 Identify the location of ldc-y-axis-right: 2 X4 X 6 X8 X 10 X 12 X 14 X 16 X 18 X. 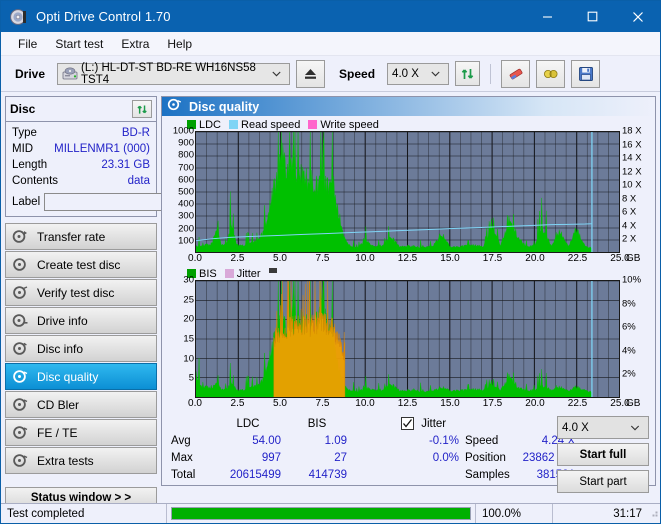
(636, 189).